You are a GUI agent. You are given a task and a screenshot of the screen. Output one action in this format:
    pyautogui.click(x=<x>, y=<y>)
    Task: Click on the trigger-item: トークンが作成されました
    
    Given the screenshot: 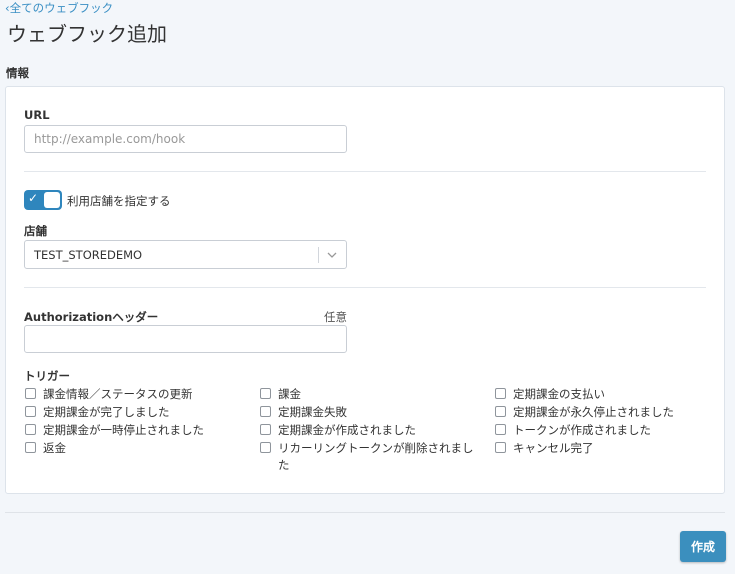 What is the action you would take?
    pyautogui.click(x=604, y=430)
    